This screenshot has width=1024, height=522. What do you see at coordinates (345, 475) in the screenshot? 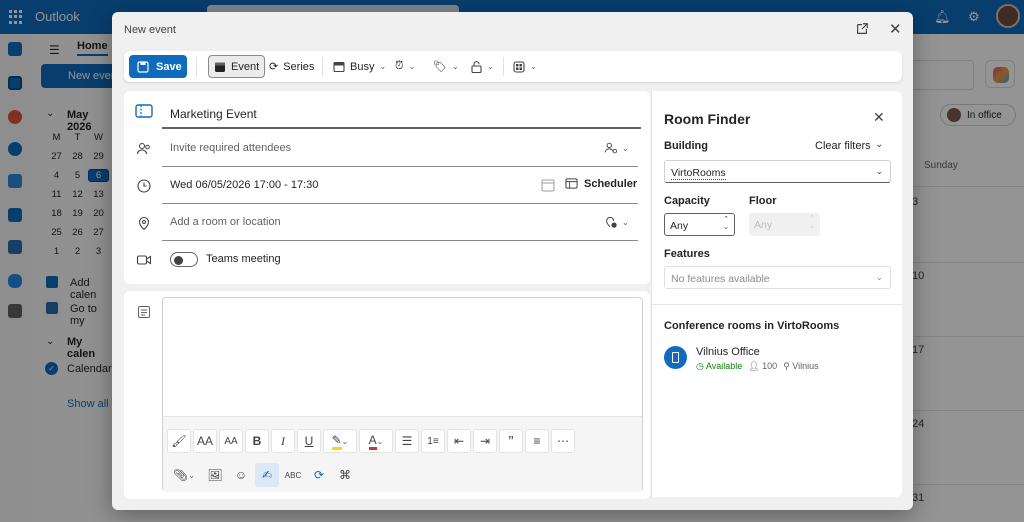
I see `insights-icon: ⌘` at bounding box center [345, 475].